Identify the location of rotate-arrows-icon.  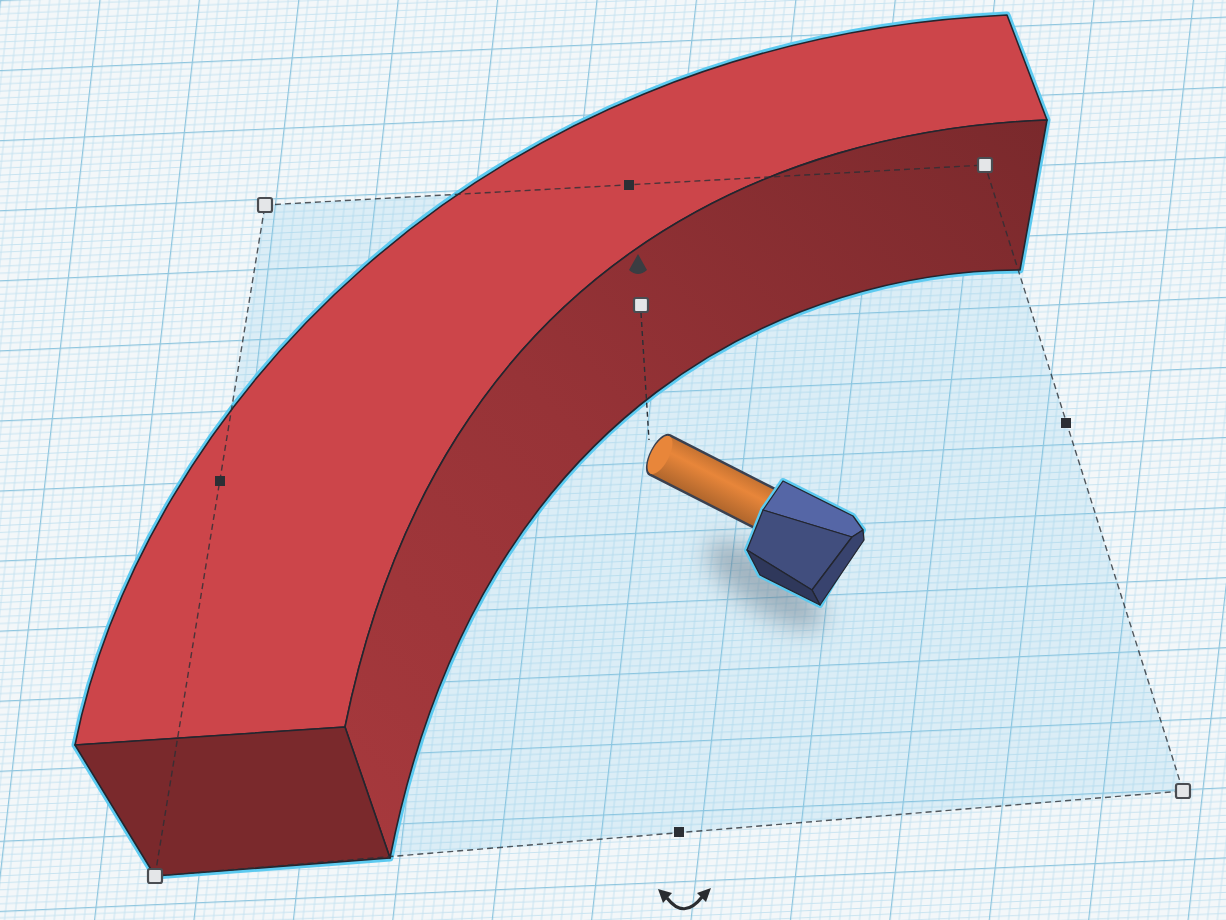
(684, 899).